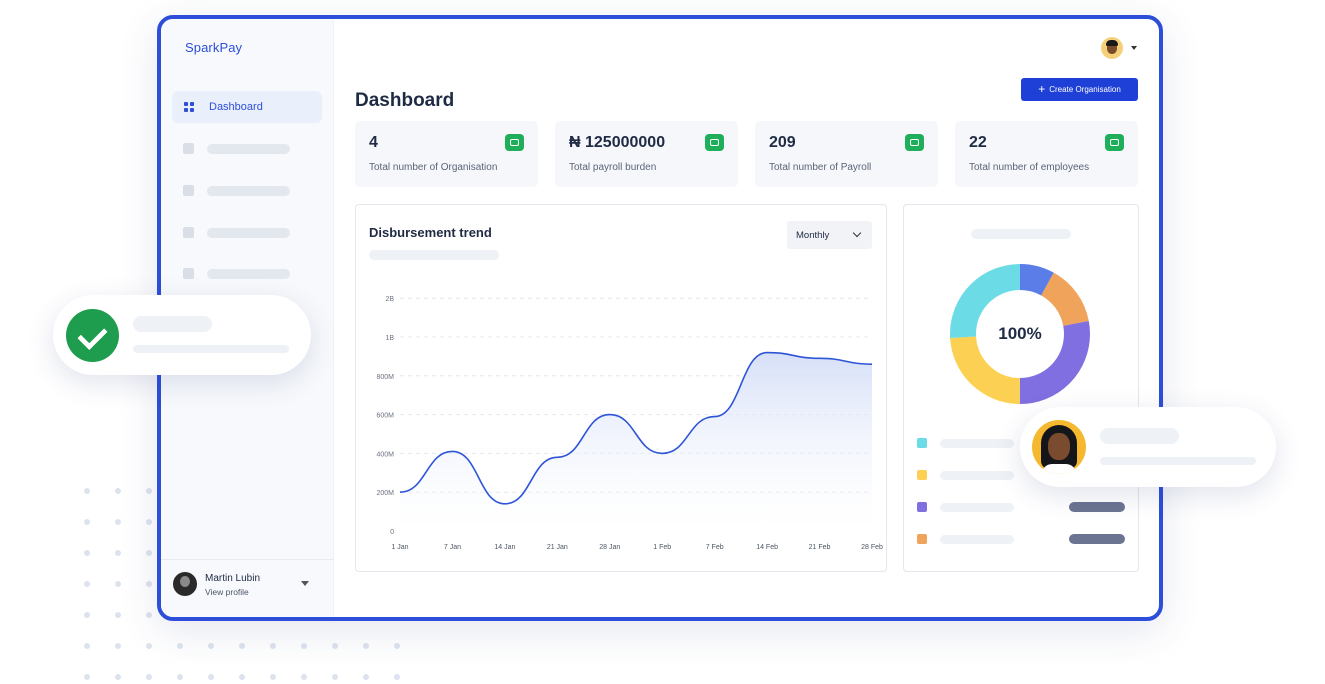 The width and height of the screenshot is (1325, 684). I want to click on placeholder-text, so click(1178, 461).